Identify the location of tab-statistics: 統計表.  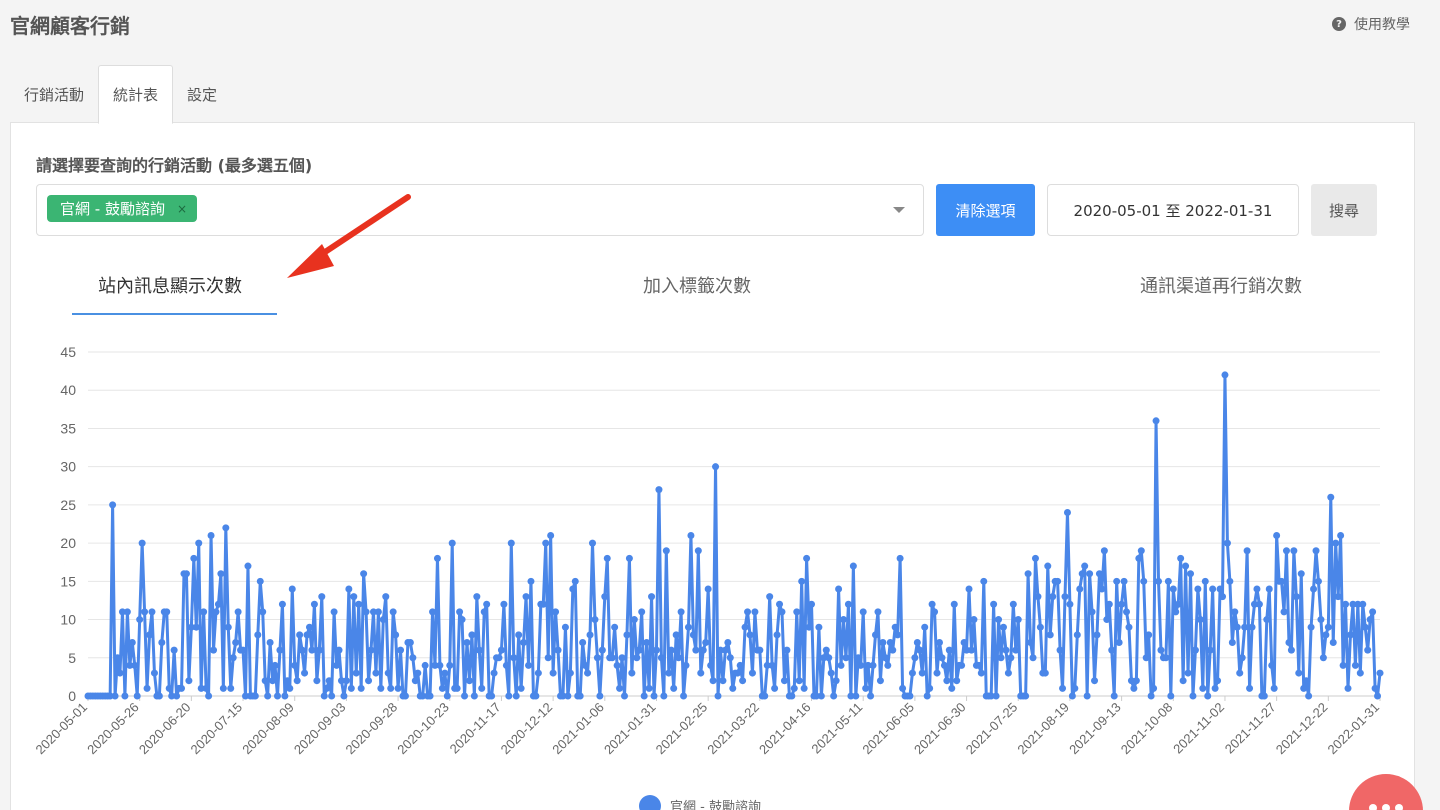
(136, 94).